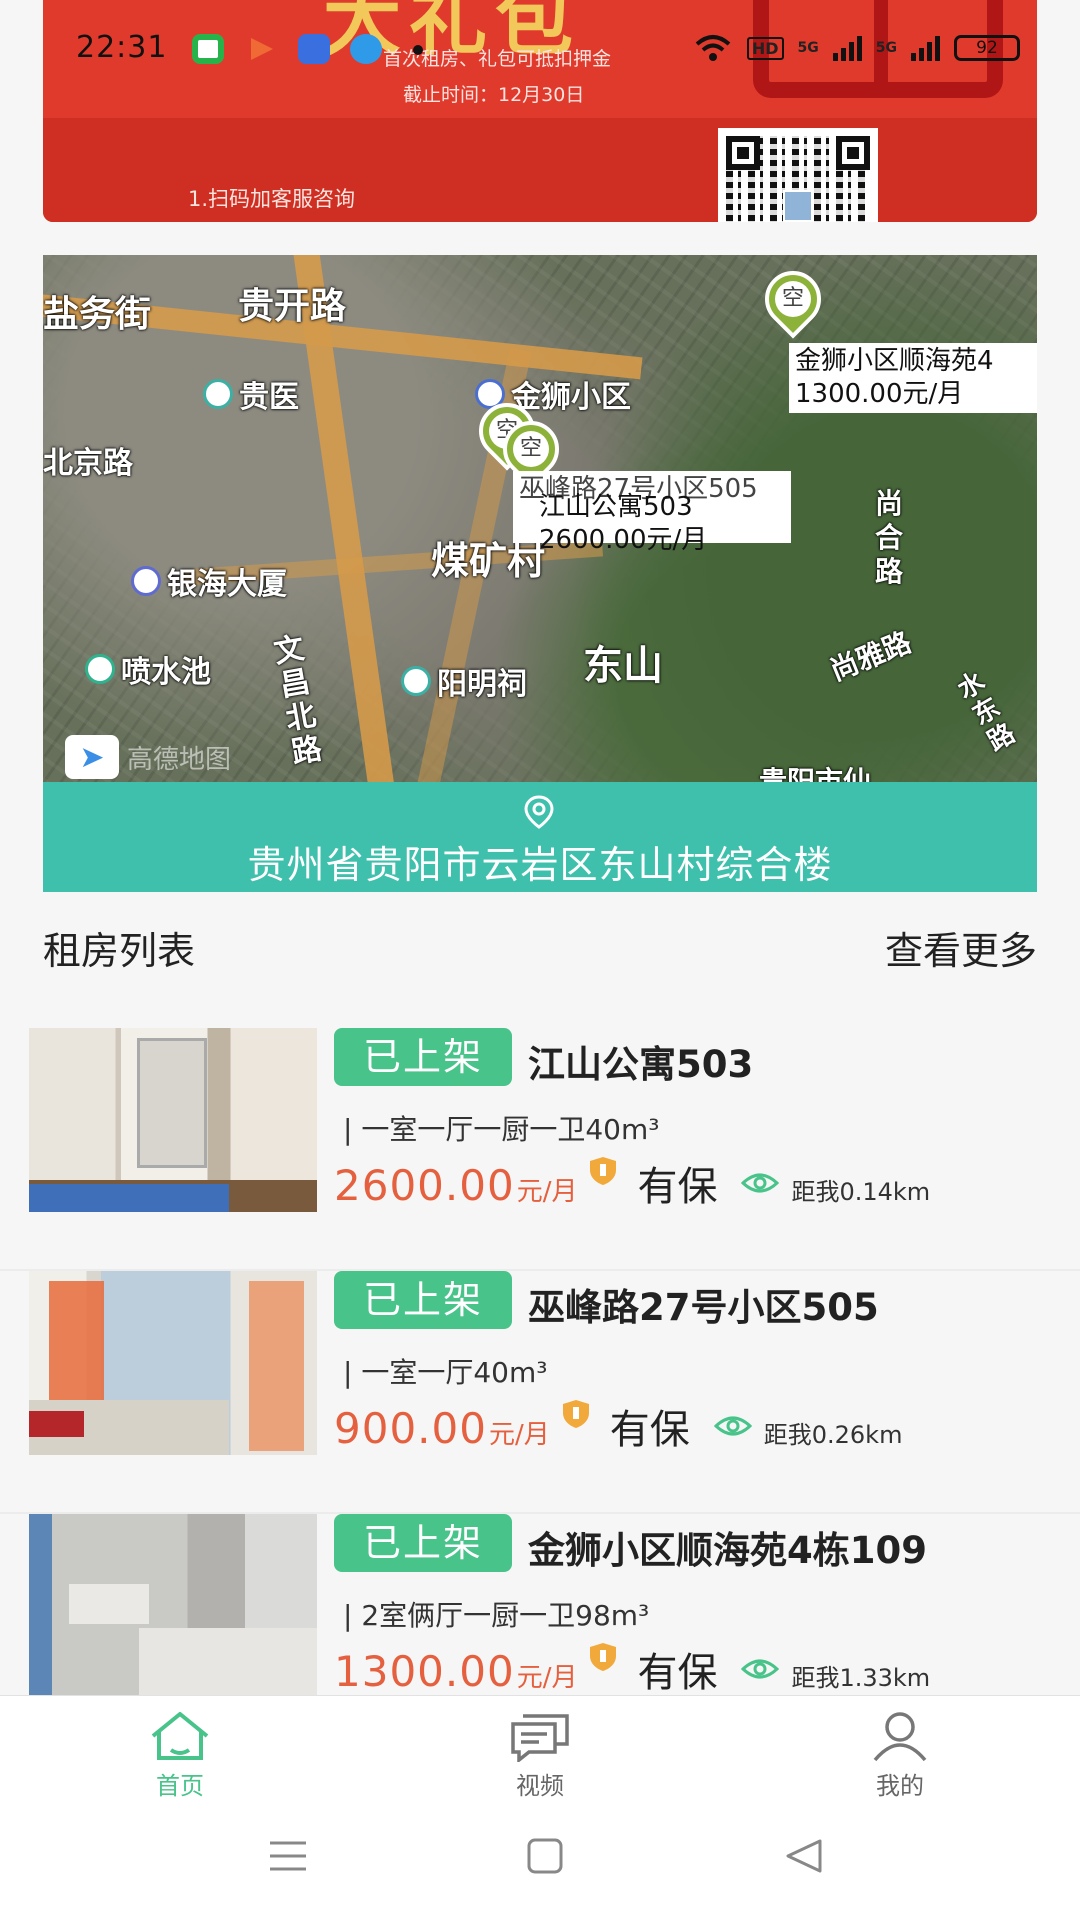 The width and height of the screenshot is (1080, 1920). What do you see at coordinates (798, 206) in the screenshot?
I see `qr-avatar-icon` at bounding box center [798, 206].